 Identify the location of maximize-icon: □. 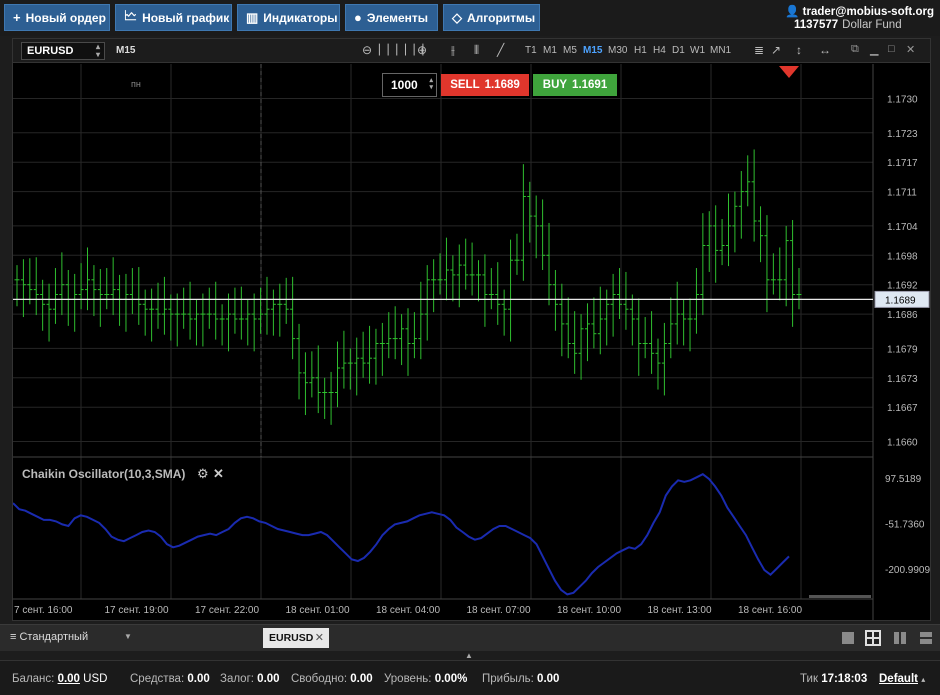
(891, 49).